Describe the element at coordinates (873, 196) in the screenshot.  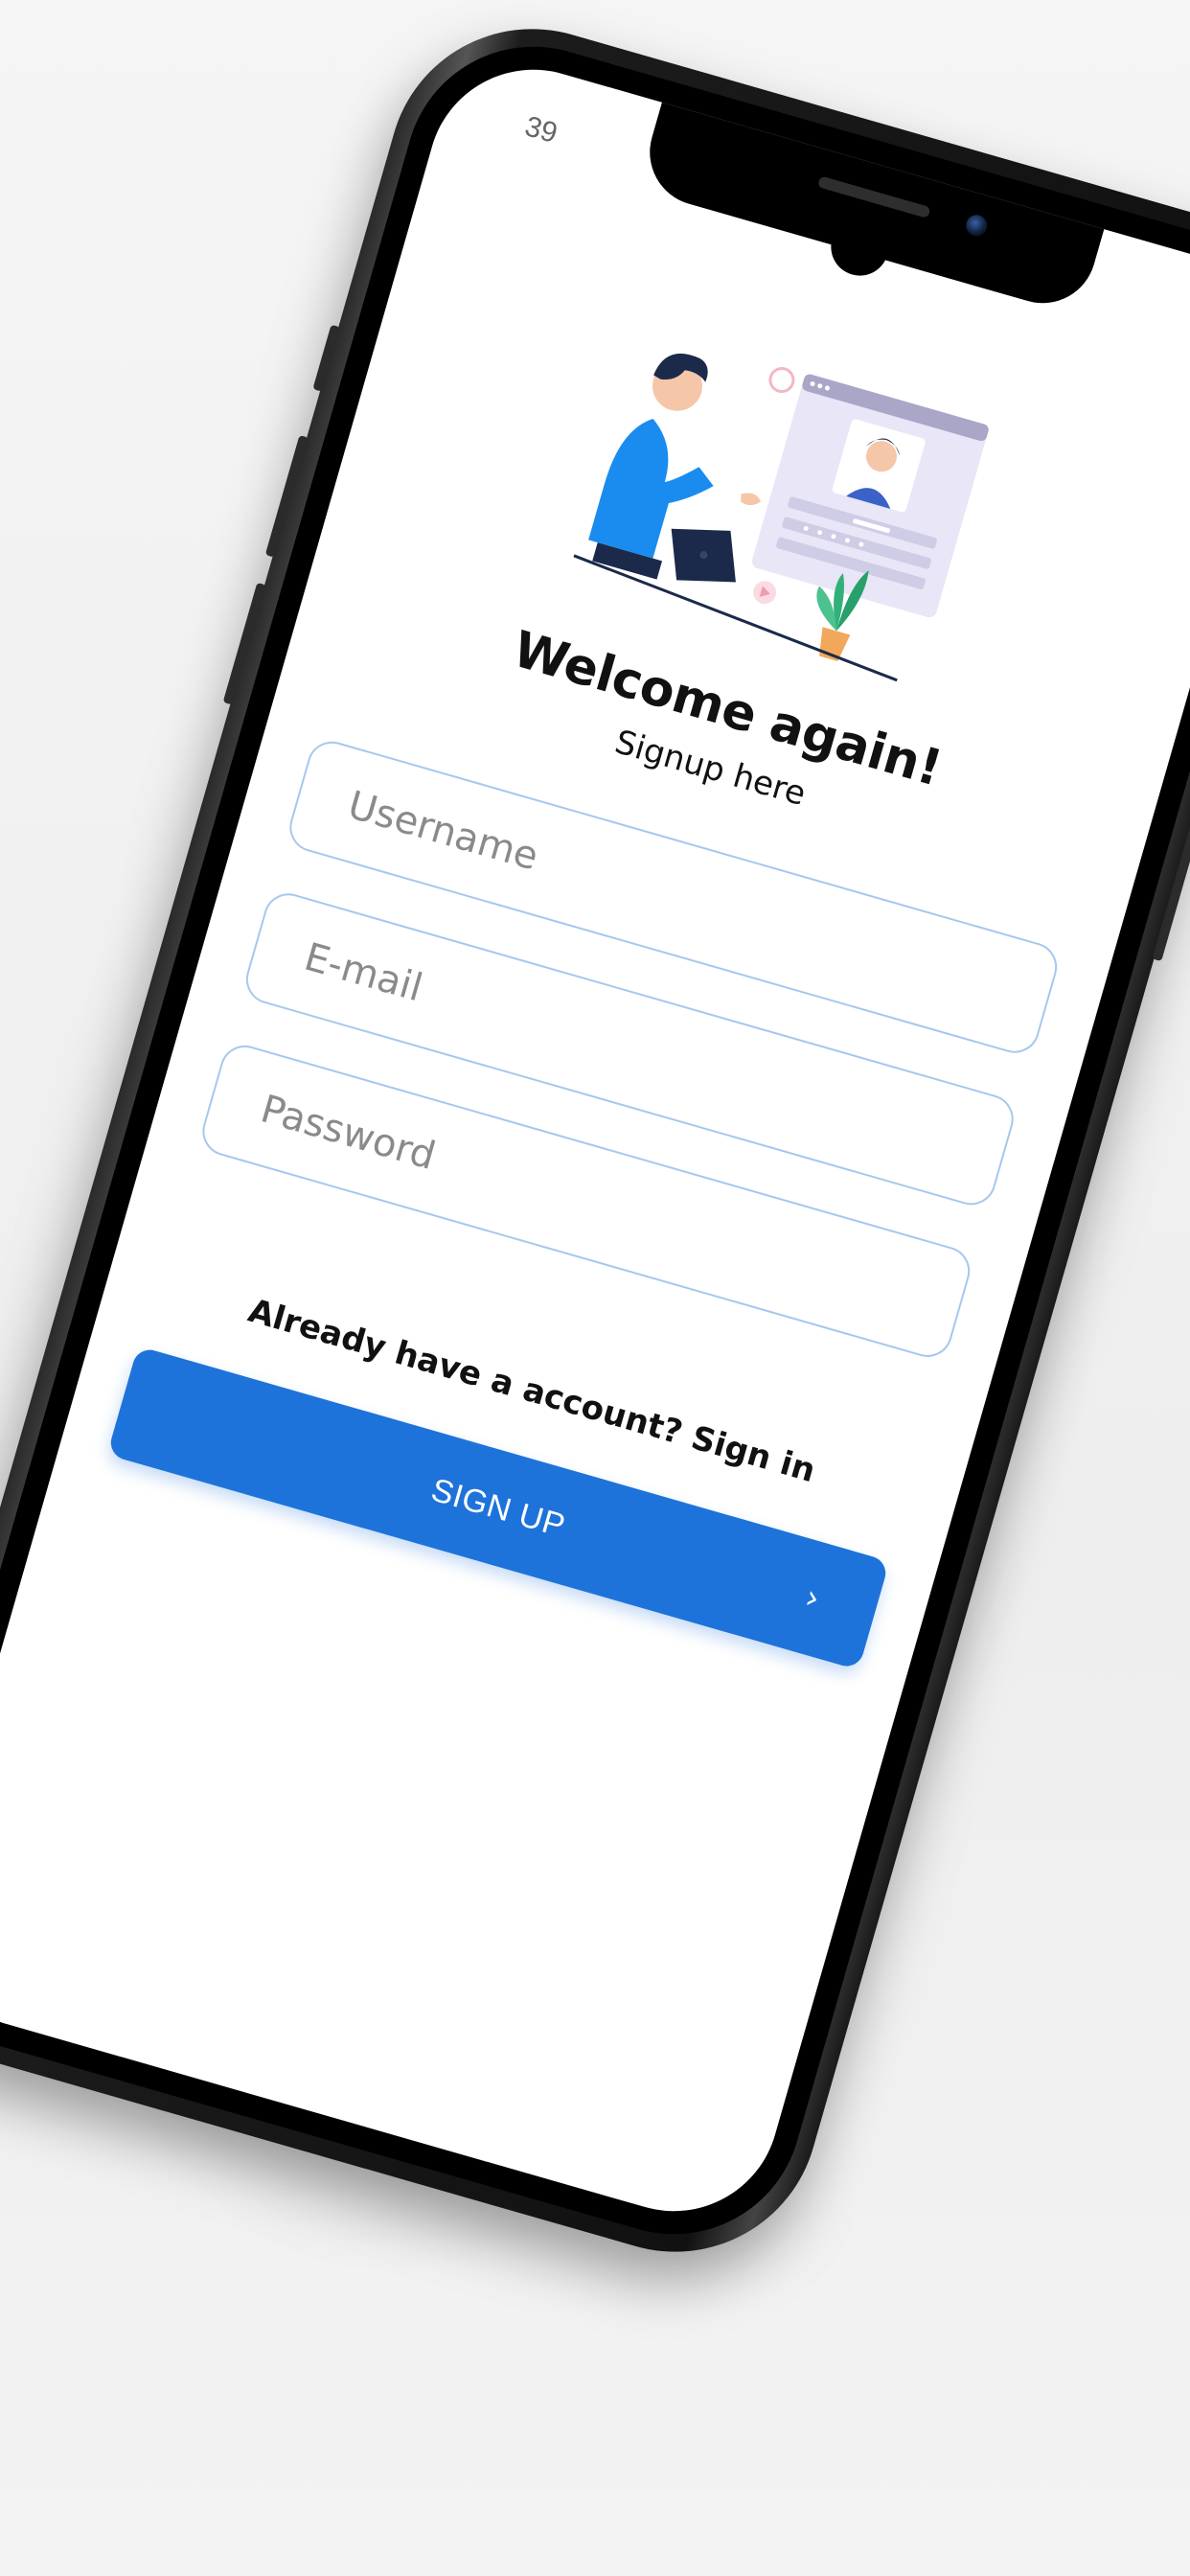
I see `speaker-grille` at that location.